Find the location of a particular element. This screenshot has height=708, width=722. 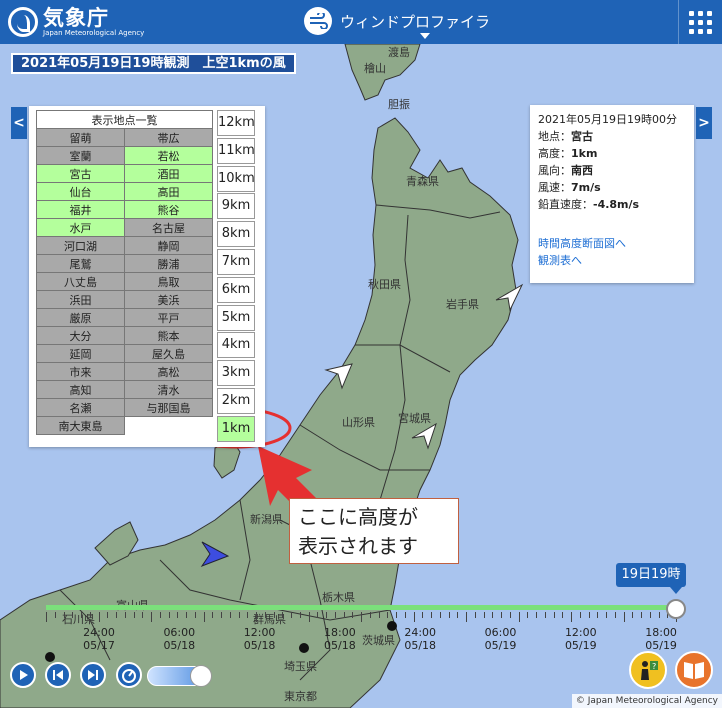

altitude-item: 8km is located at coordinates (236, 234).